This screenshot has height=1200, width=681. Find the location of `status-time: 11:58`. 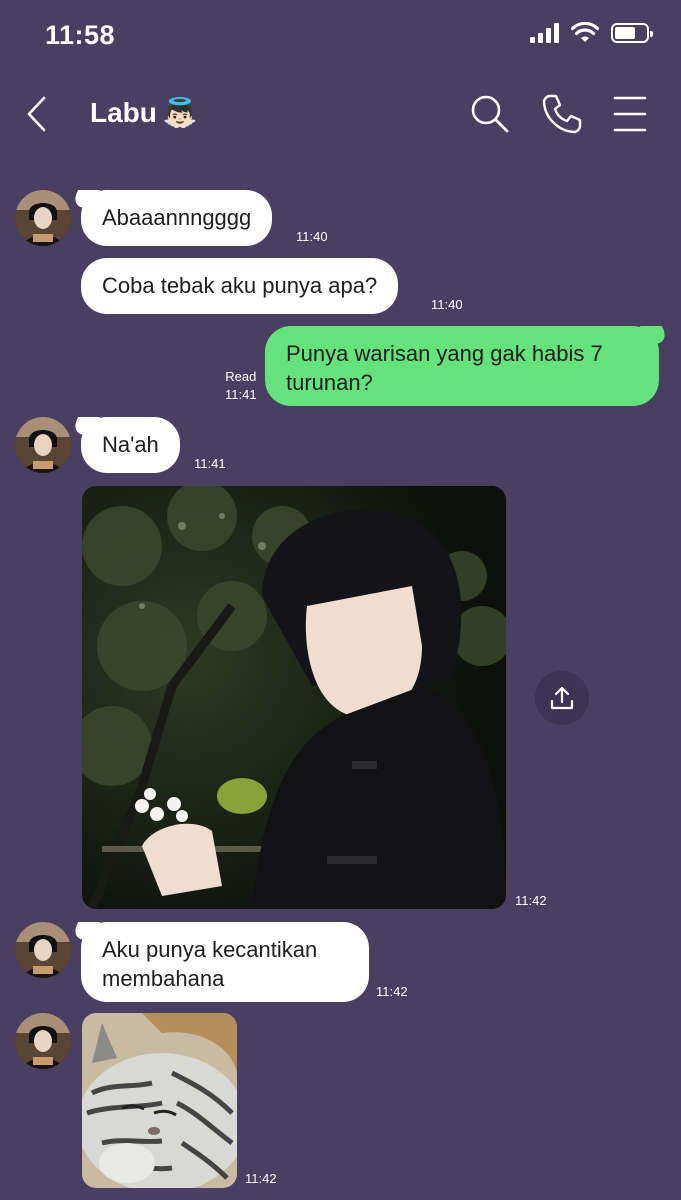

status-time: 11:58 is located at coordinates (80, 35).